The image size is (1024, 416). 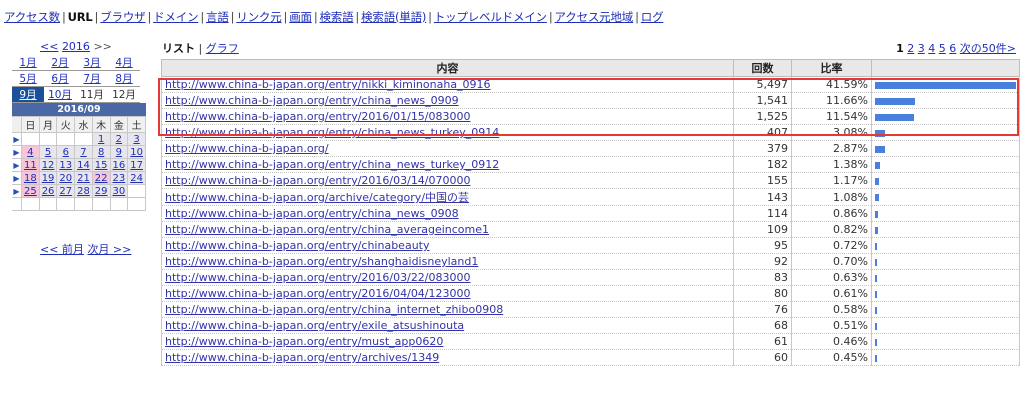 I want to click on day-link: 23, so click(x=119, y=178).